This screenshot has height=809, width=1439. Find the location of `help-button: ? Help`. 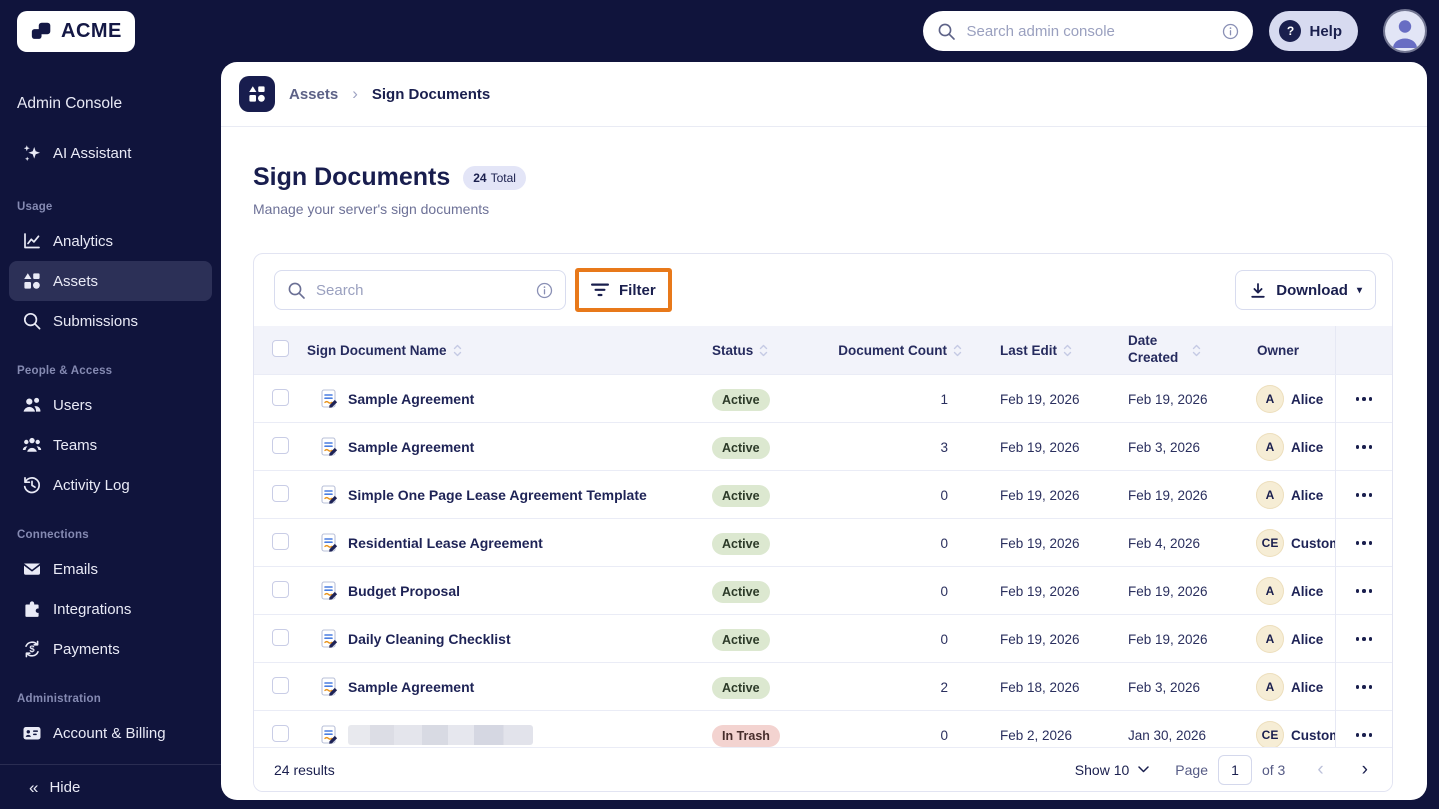

help-button: ? Help is located at coordinates (1313, 31).